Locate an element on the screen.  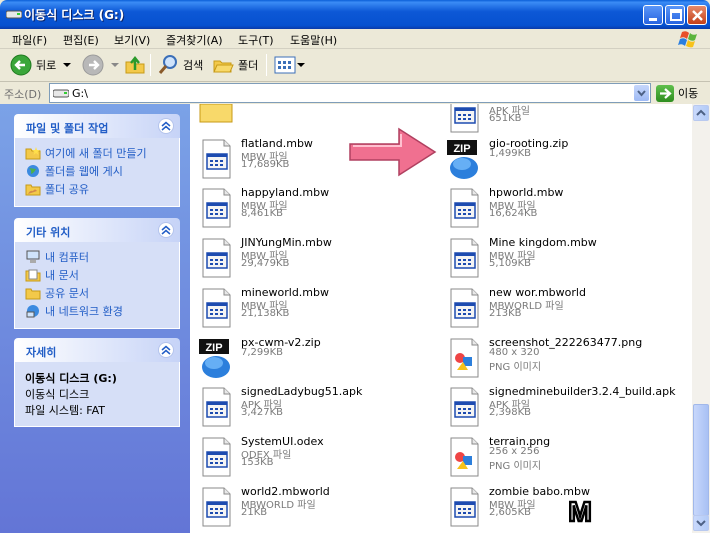
zip-badge-text: ZIP is located at coordinates (213, 348).